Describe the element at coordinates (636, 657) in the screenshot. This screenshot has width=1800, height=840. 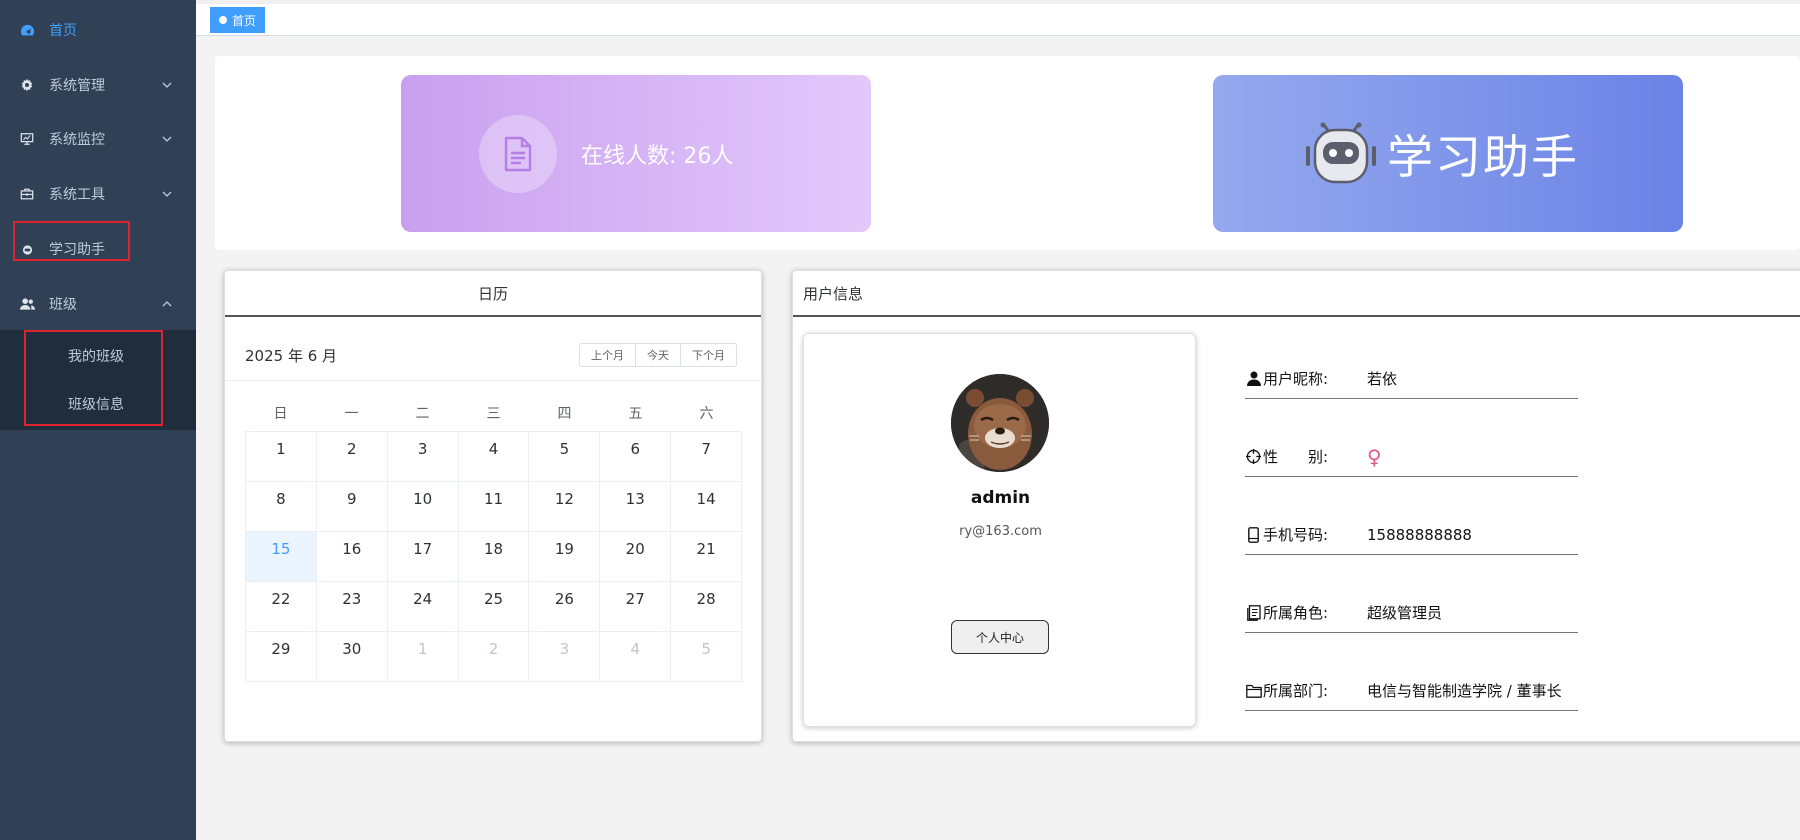
I see `calendar-day-next-month: 4` at that location.